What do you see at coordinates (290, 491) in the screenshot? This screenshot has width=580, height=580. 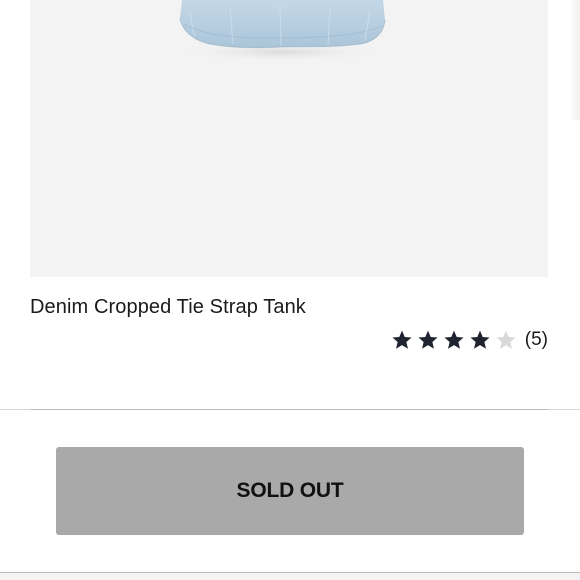 I see `sold-out-button: SOLD OUT` at bounding box center [290, 491].